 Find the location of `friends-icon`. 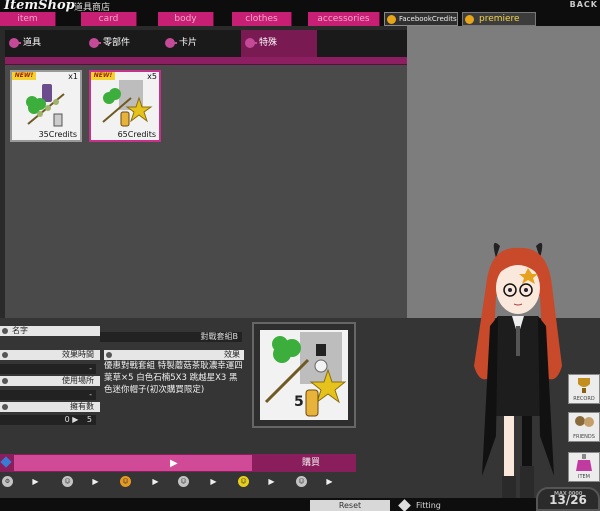

friends-icon is located at coordinates (584, 421).